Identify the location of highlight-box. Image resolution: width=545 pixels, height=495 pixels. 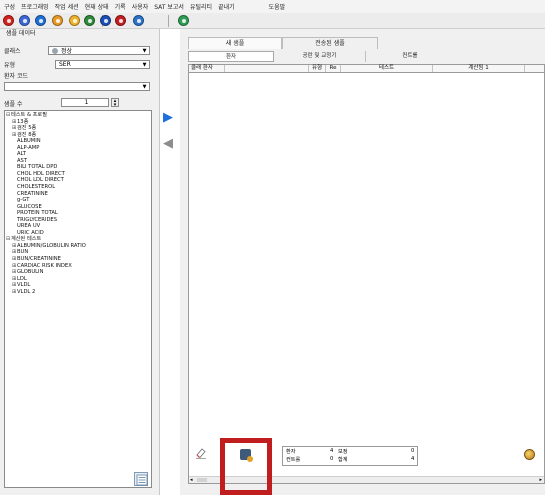
(246, 466).